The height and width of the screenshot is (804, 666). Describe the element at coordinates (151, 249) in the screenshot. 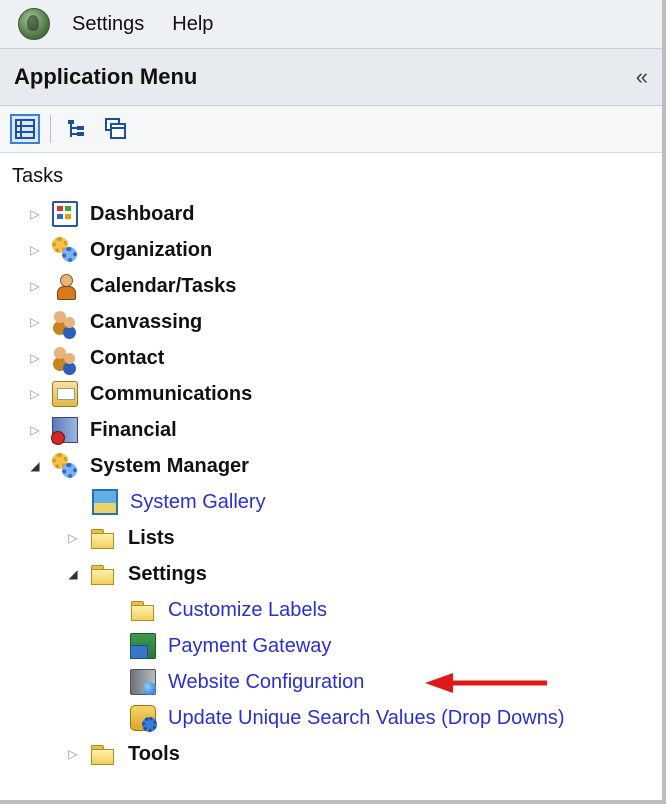

I see `tree-label: Organization` at that location.